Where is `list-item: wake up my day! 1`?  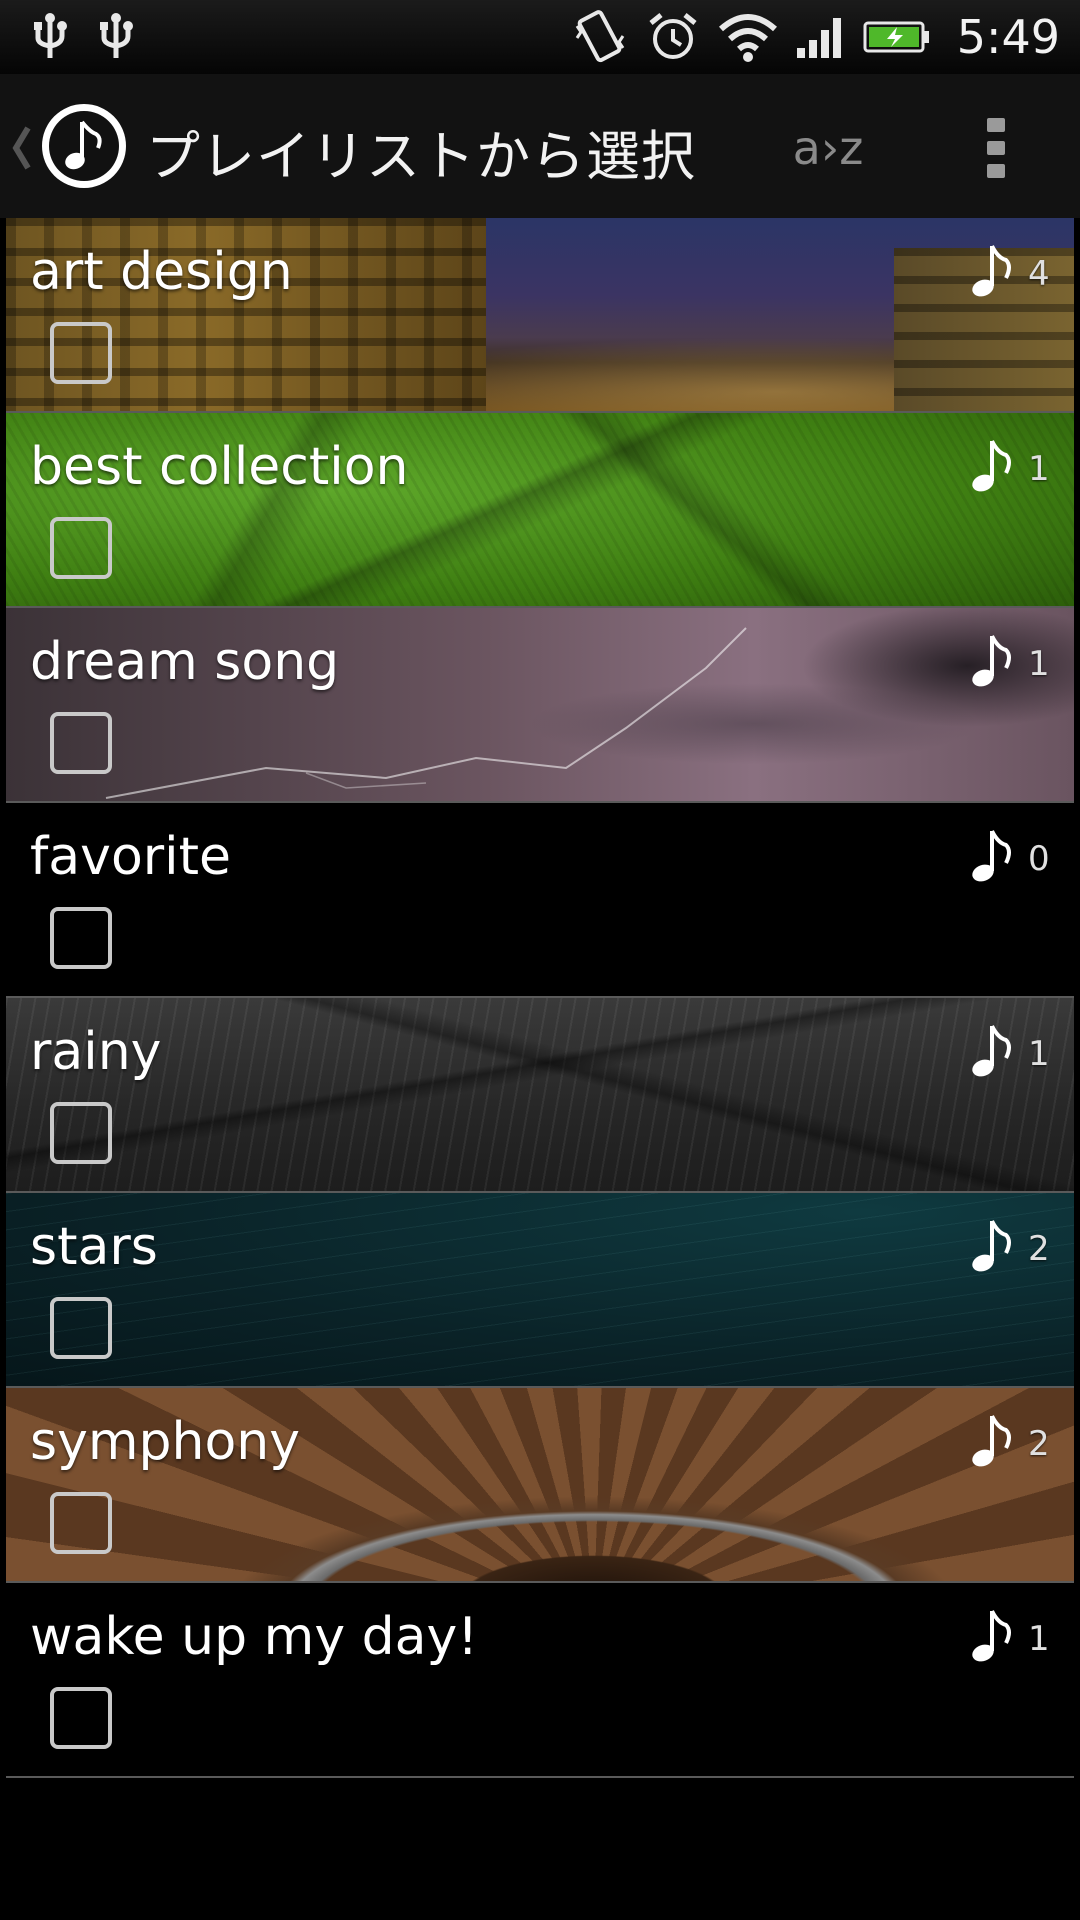 list-item: wake up my day! 1 is located at coordinates (540, 1680).